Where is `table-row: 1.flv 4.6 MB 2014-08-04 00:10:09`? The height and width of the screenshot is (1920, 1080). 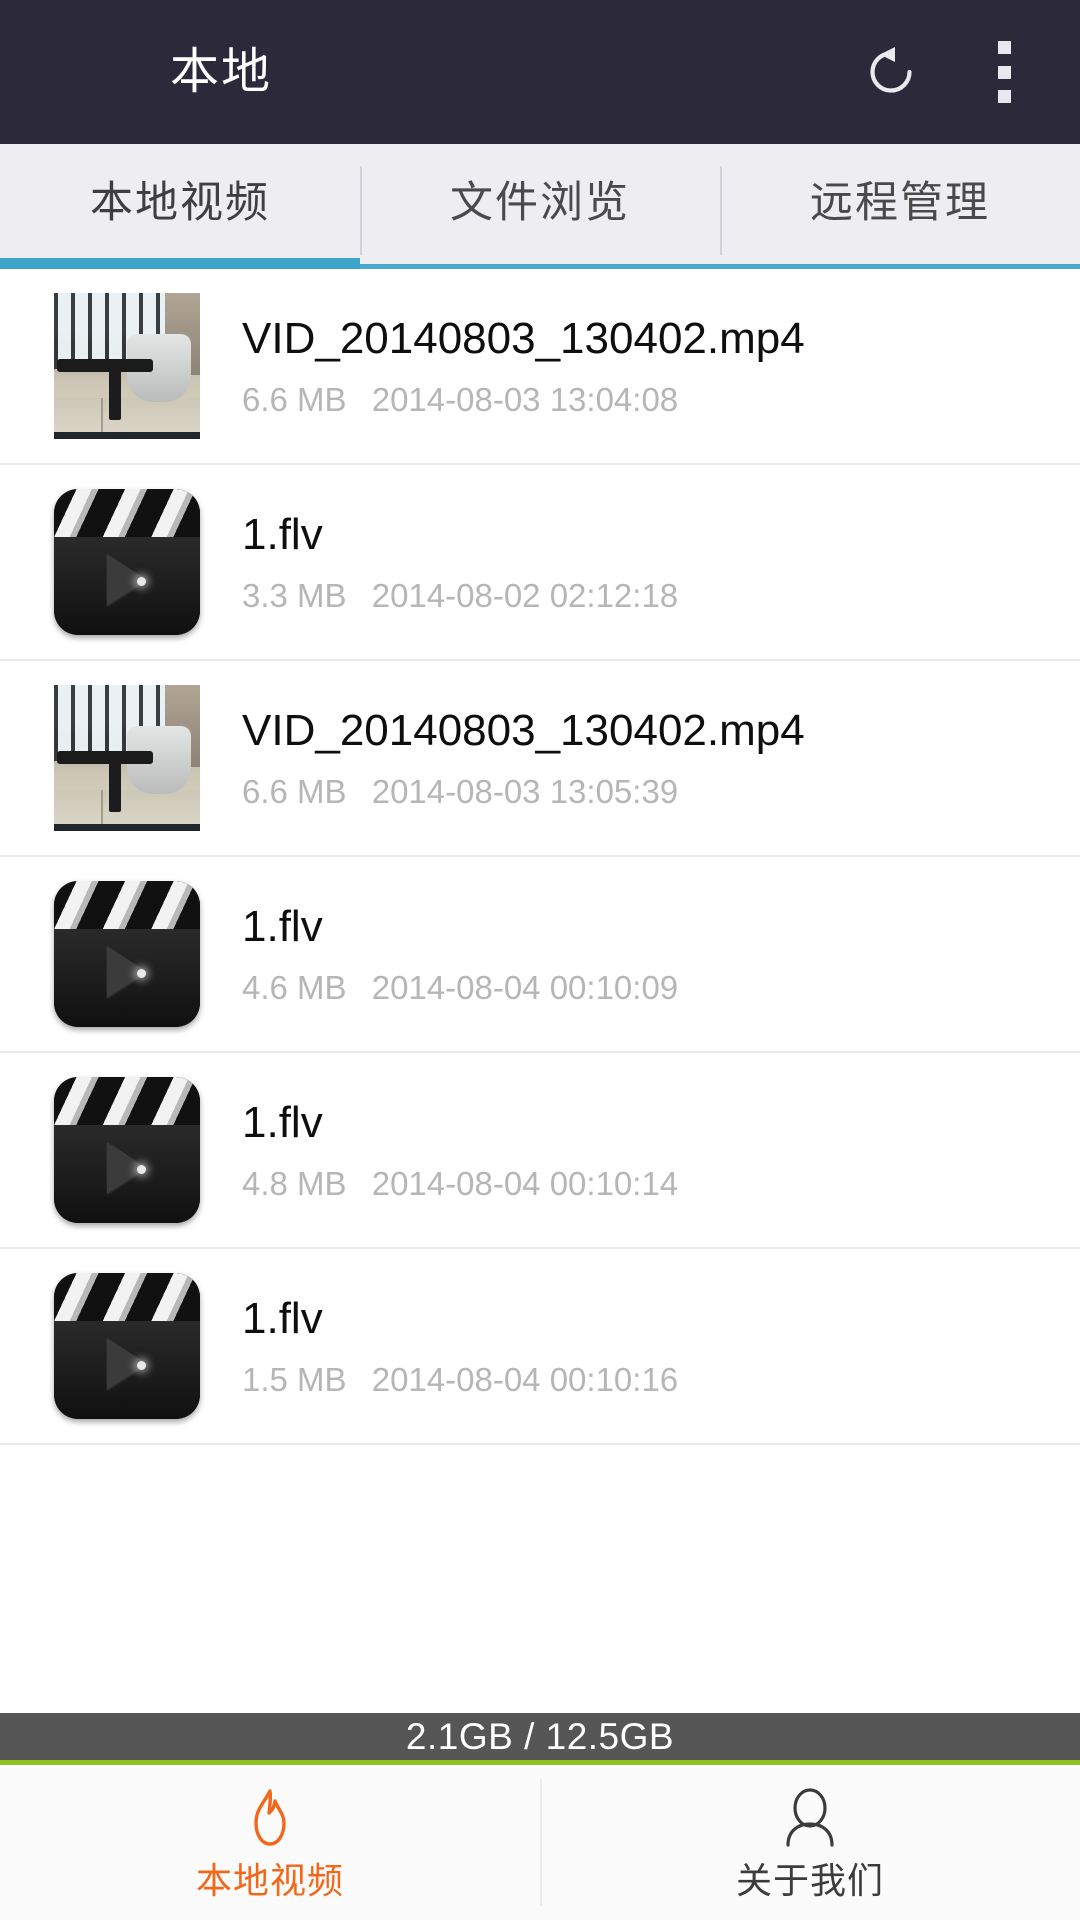 table-row: 1.flv 4.6 MB 2014-08-04 00:10:09 is located at coordinates (540, 955).